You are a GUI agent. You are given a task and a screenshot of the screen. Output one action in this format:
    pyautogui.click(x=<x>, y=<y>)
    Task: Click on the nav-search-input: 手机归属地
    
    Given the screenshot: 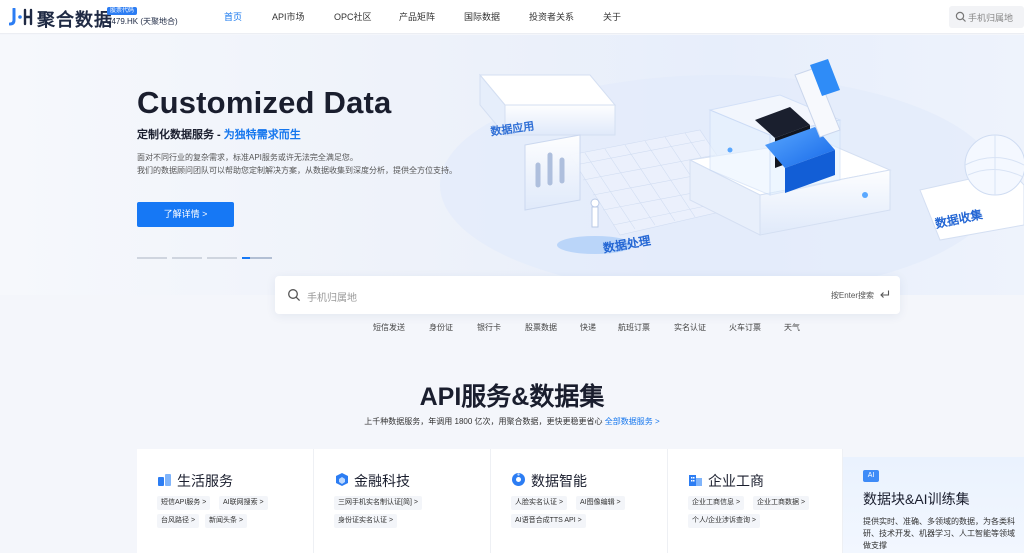 What is the action you would take?
    pyautogui.click(x=986, y=17)
    